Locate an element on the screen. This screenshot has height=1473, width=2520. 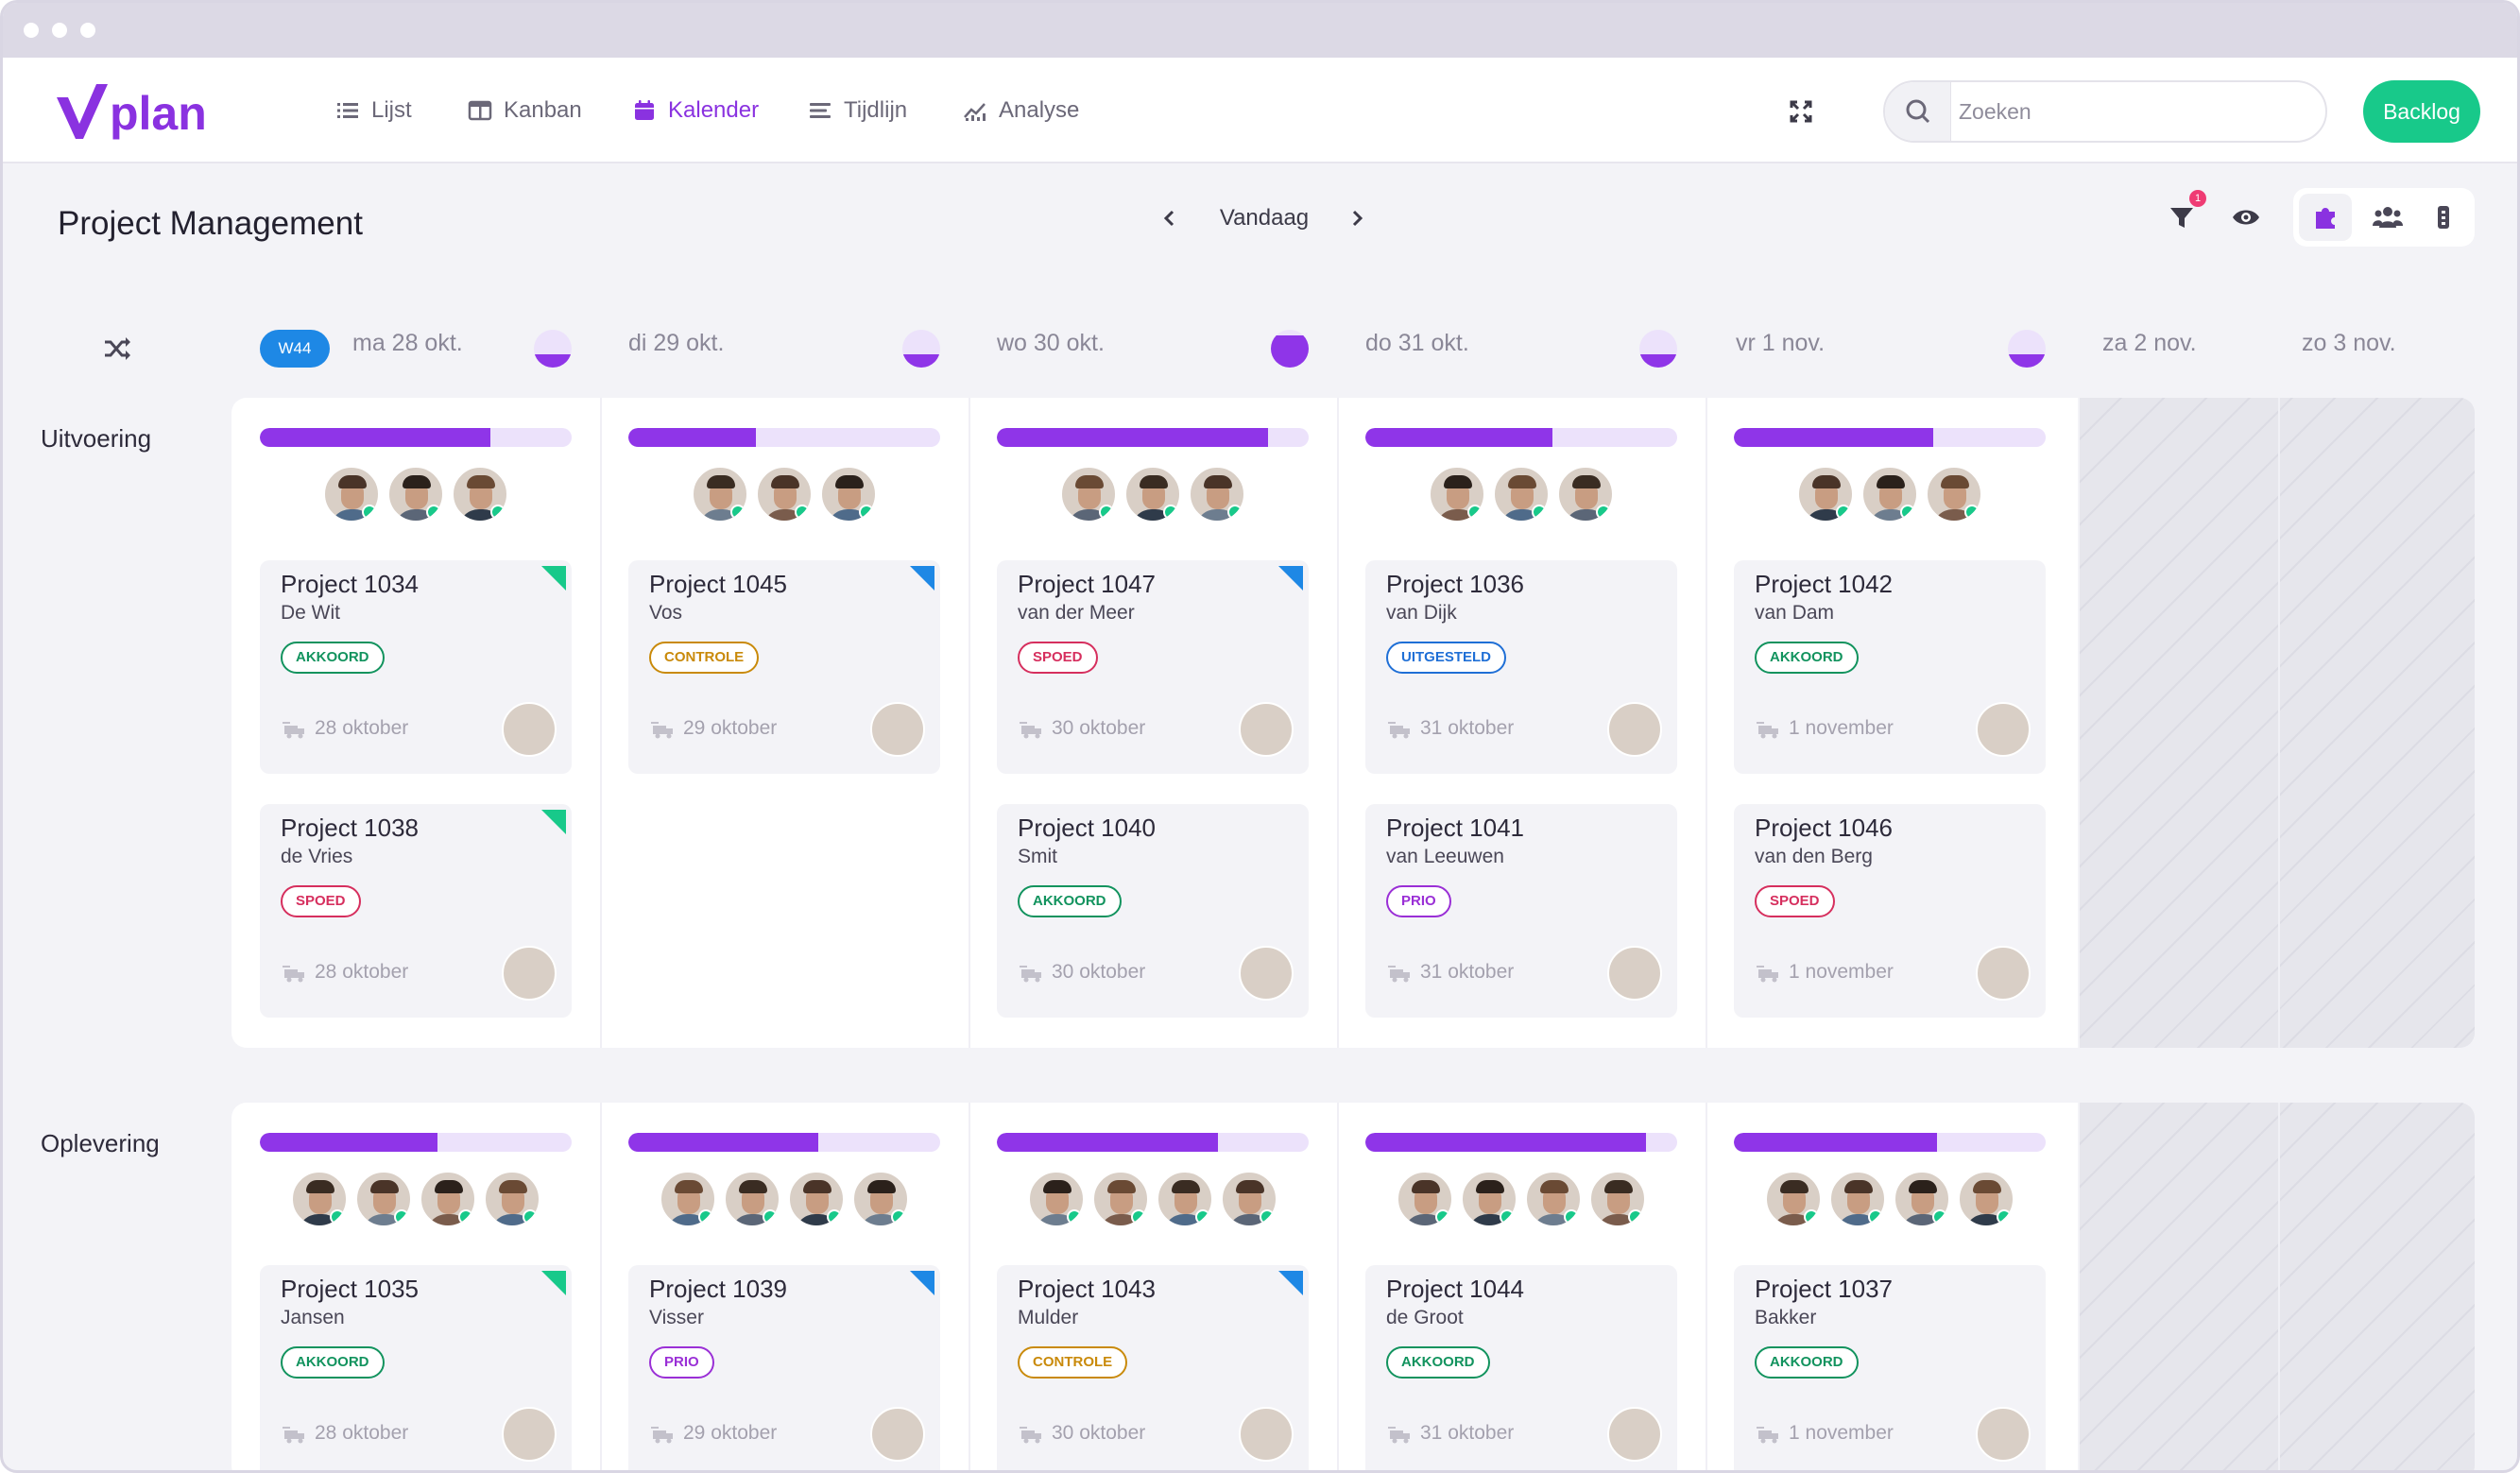
view-mode-resources is located at coordinates (2443, 217).